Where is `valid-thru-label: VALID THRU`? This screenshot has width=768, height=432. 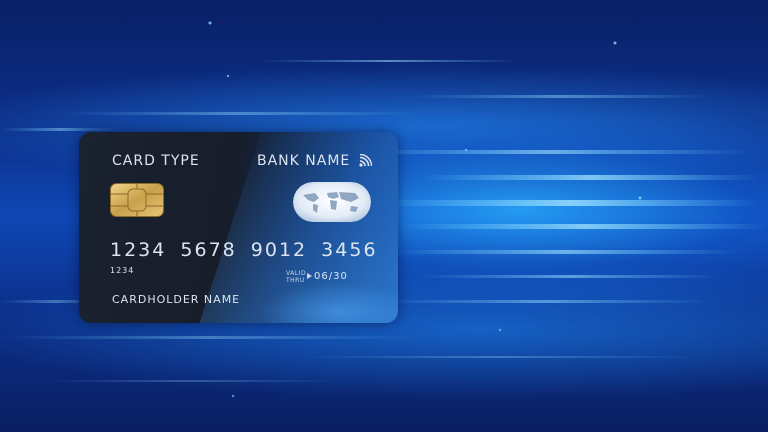
valid-thru-label: VALID THRU is located at coordinates (296, 277).